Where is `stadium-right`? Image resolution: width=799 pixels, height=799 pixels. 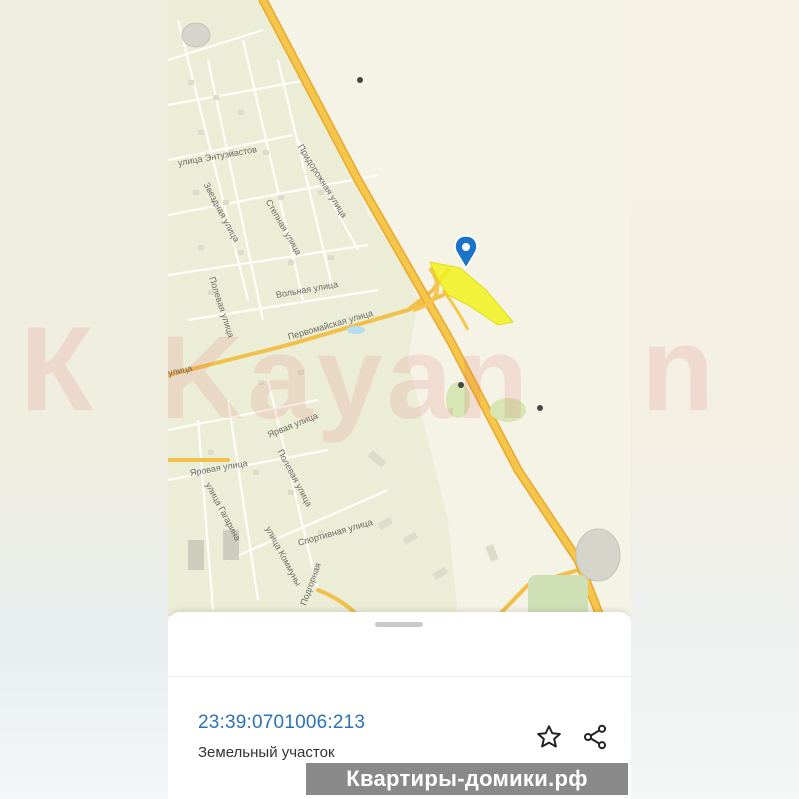 stadium-right is located at coordinates (598, 555).